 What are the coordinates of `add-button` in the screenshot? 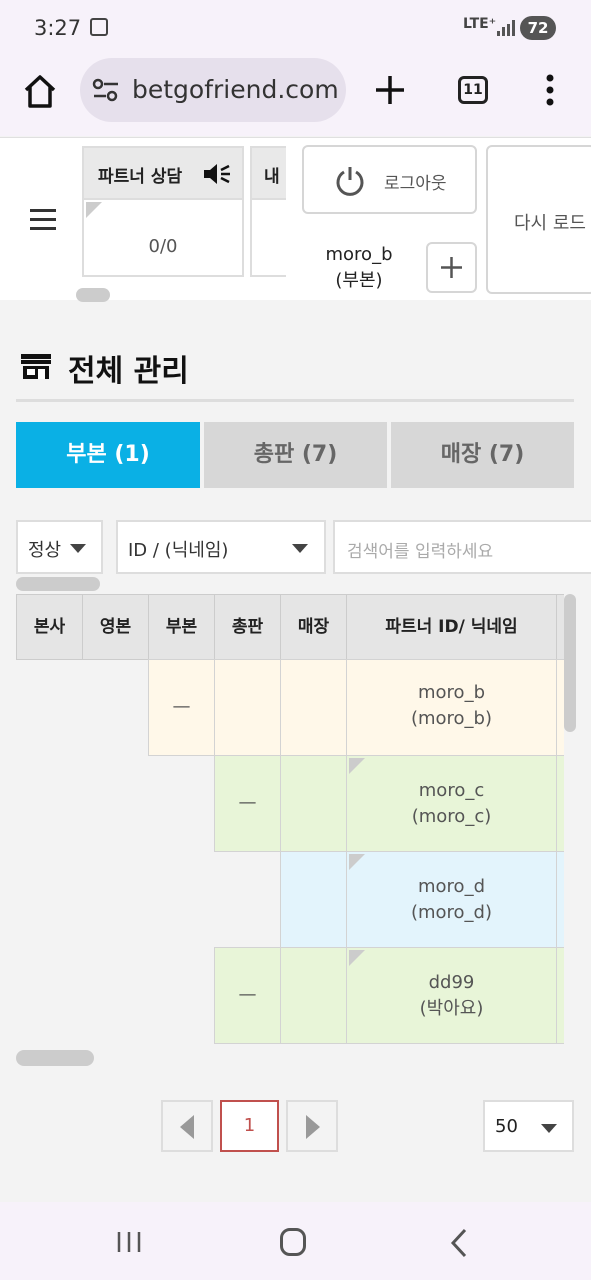 It's located at (451, 267).